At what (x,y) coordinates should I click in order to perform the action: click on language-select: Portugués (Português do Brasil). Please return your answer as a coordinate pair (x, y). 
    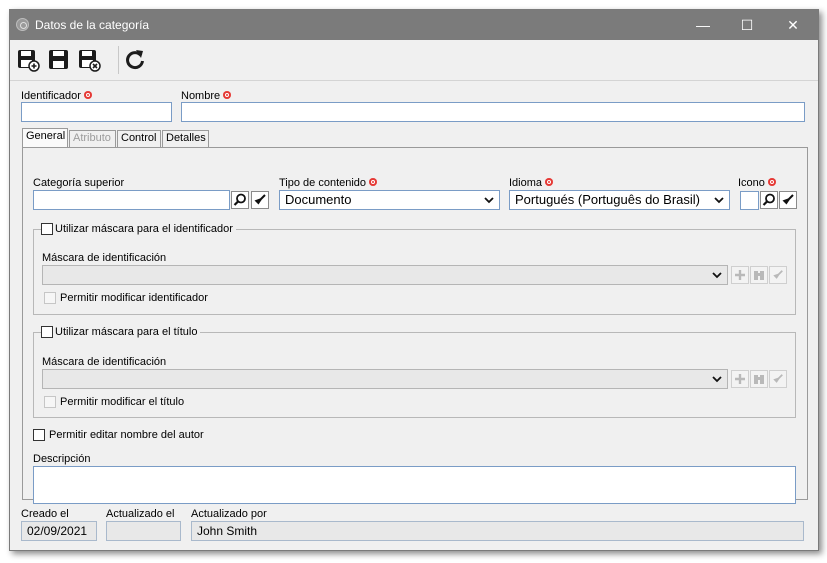
    Looking at the image, I should click on (619, 200).